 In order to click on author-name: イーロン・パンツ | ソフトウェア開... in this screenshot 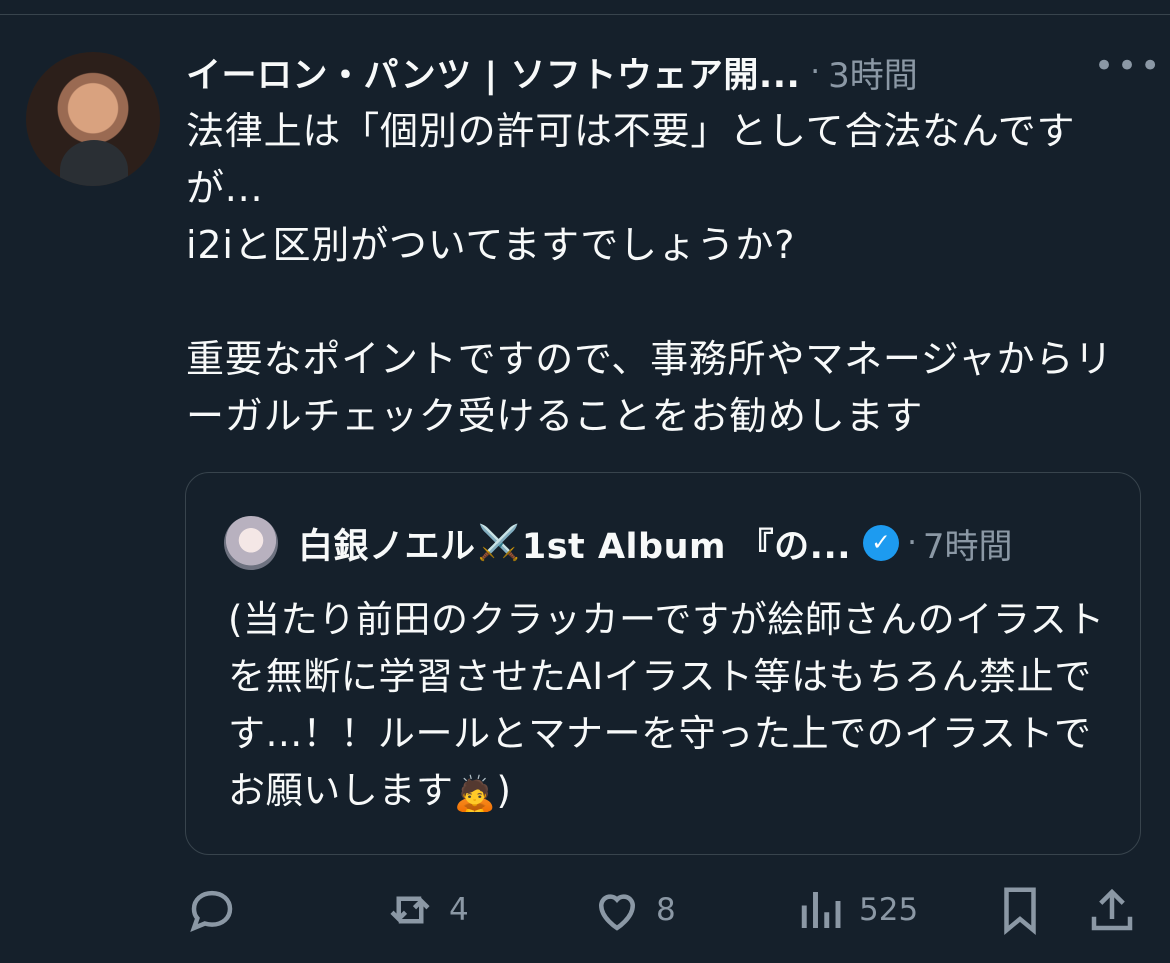, I will do `click(493, 72)`.